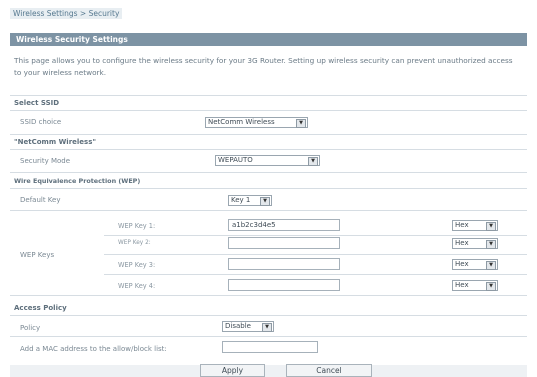 This screenshot has height=377, width=537. I want to click on security-mode-value: WEPAUTO, so click(235, 160).